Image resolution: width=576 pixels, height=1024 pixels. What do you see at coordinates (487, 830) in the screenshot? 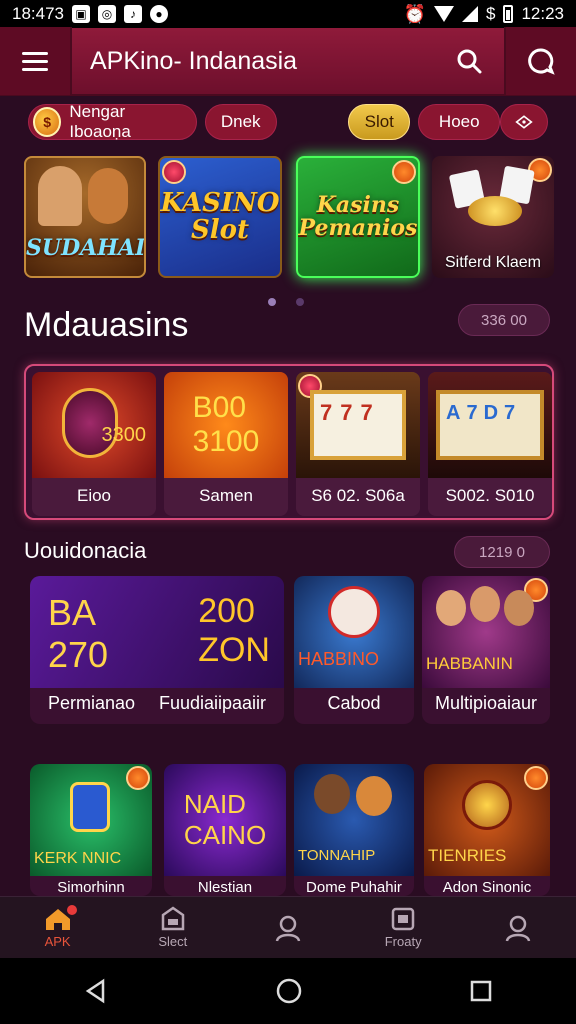
I see `game-card: TIENRIES Adon Sinonic` at bounding box center [487, 830].